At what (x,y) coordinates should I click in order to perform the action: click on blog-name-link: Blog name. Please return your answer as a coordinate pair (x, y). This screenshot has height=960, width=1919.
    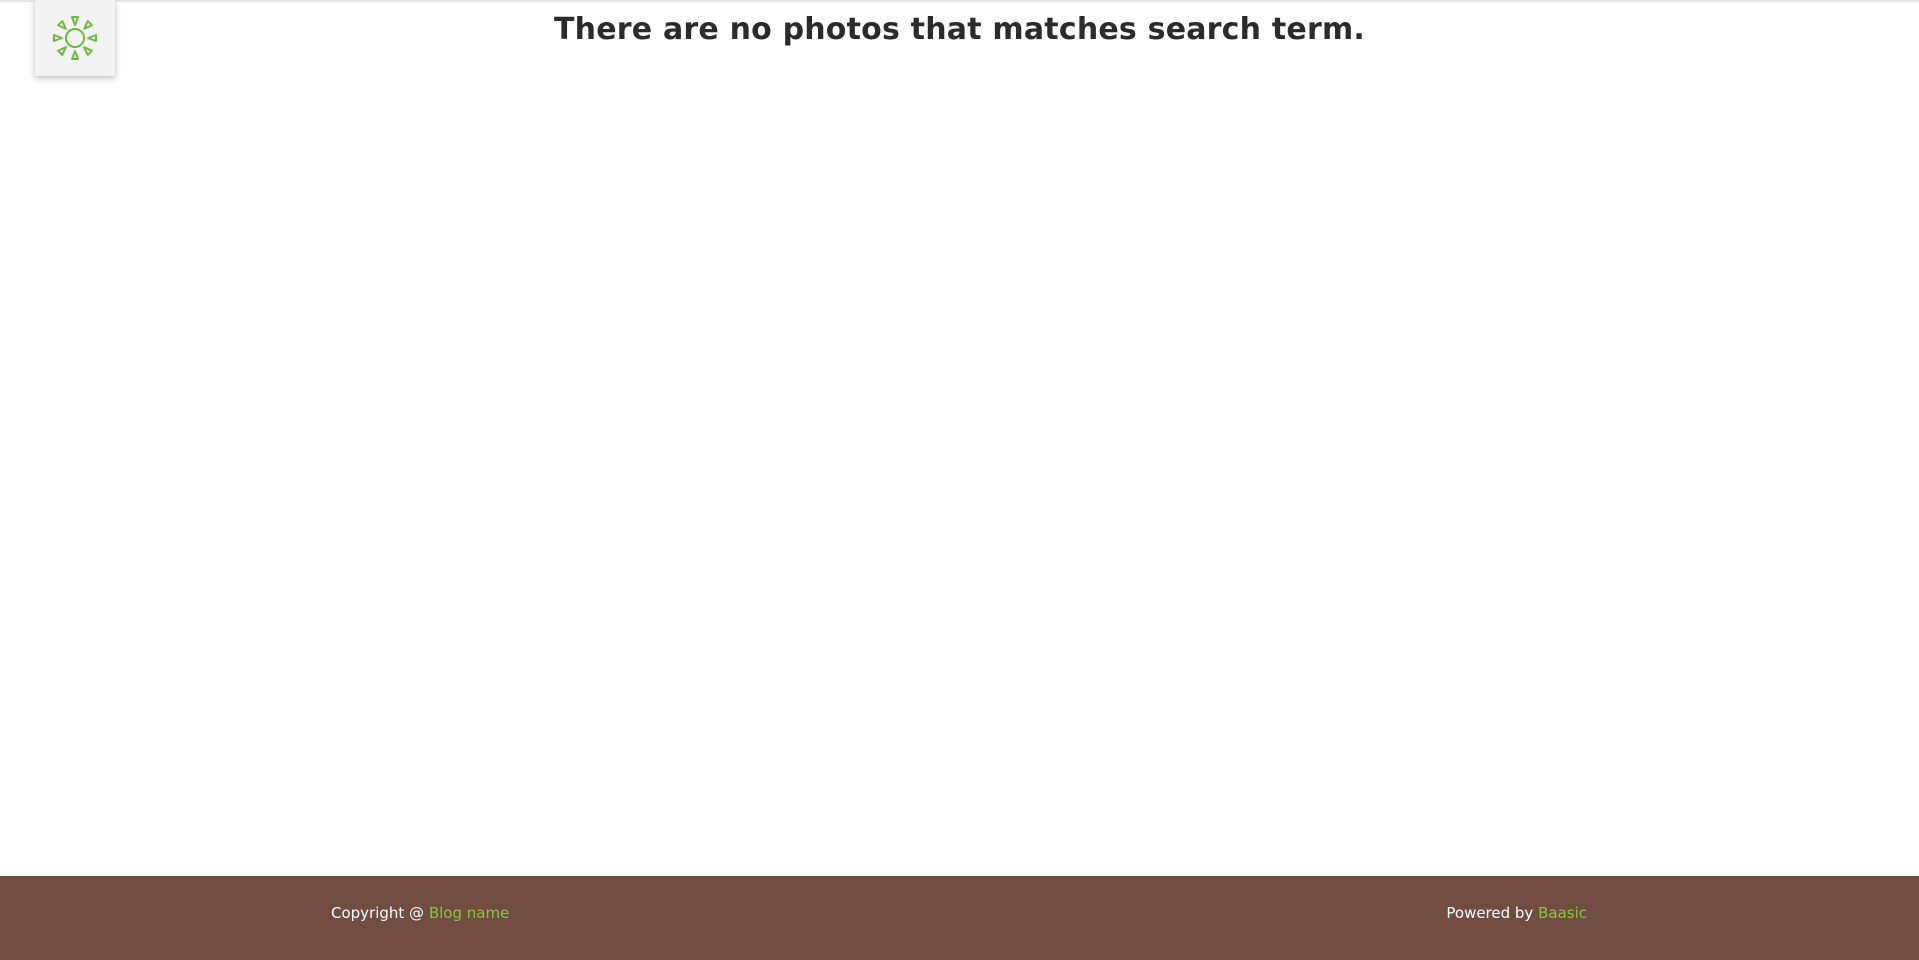
    Looking at the image, I should click on (469, 913).